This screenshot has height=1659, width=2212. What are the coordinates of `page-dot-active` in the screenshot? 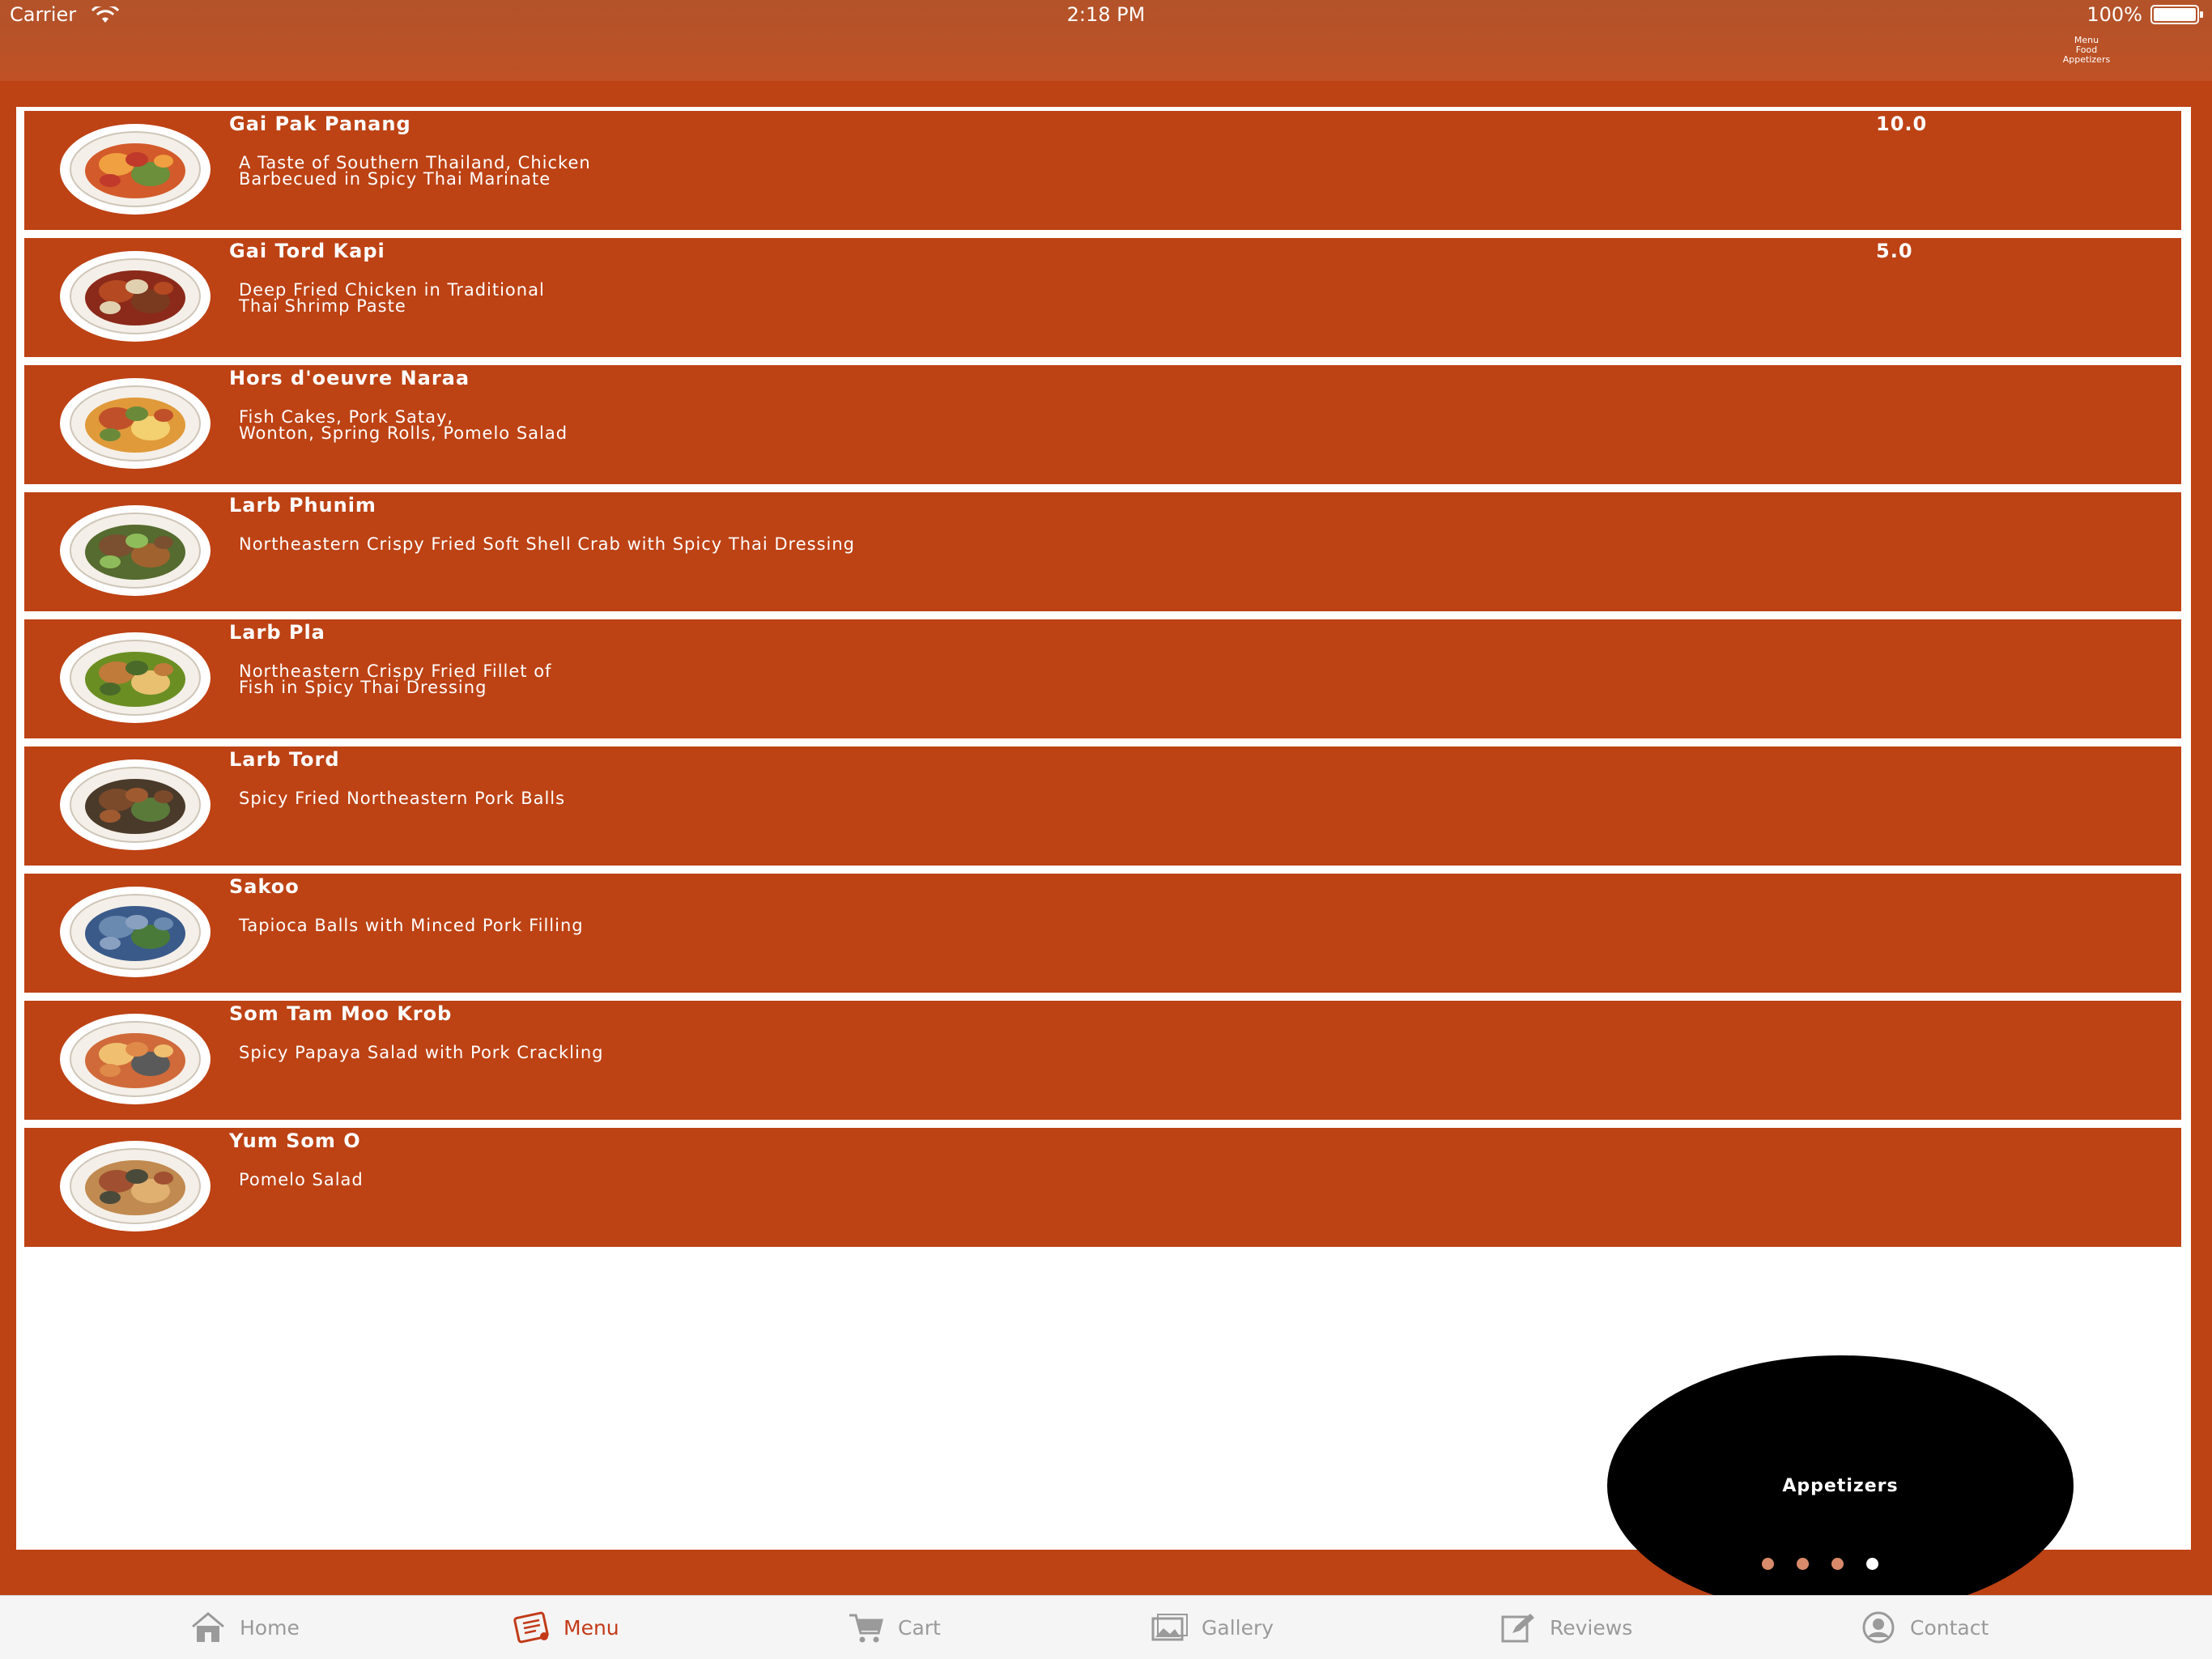 It's located at (1872, 1564).